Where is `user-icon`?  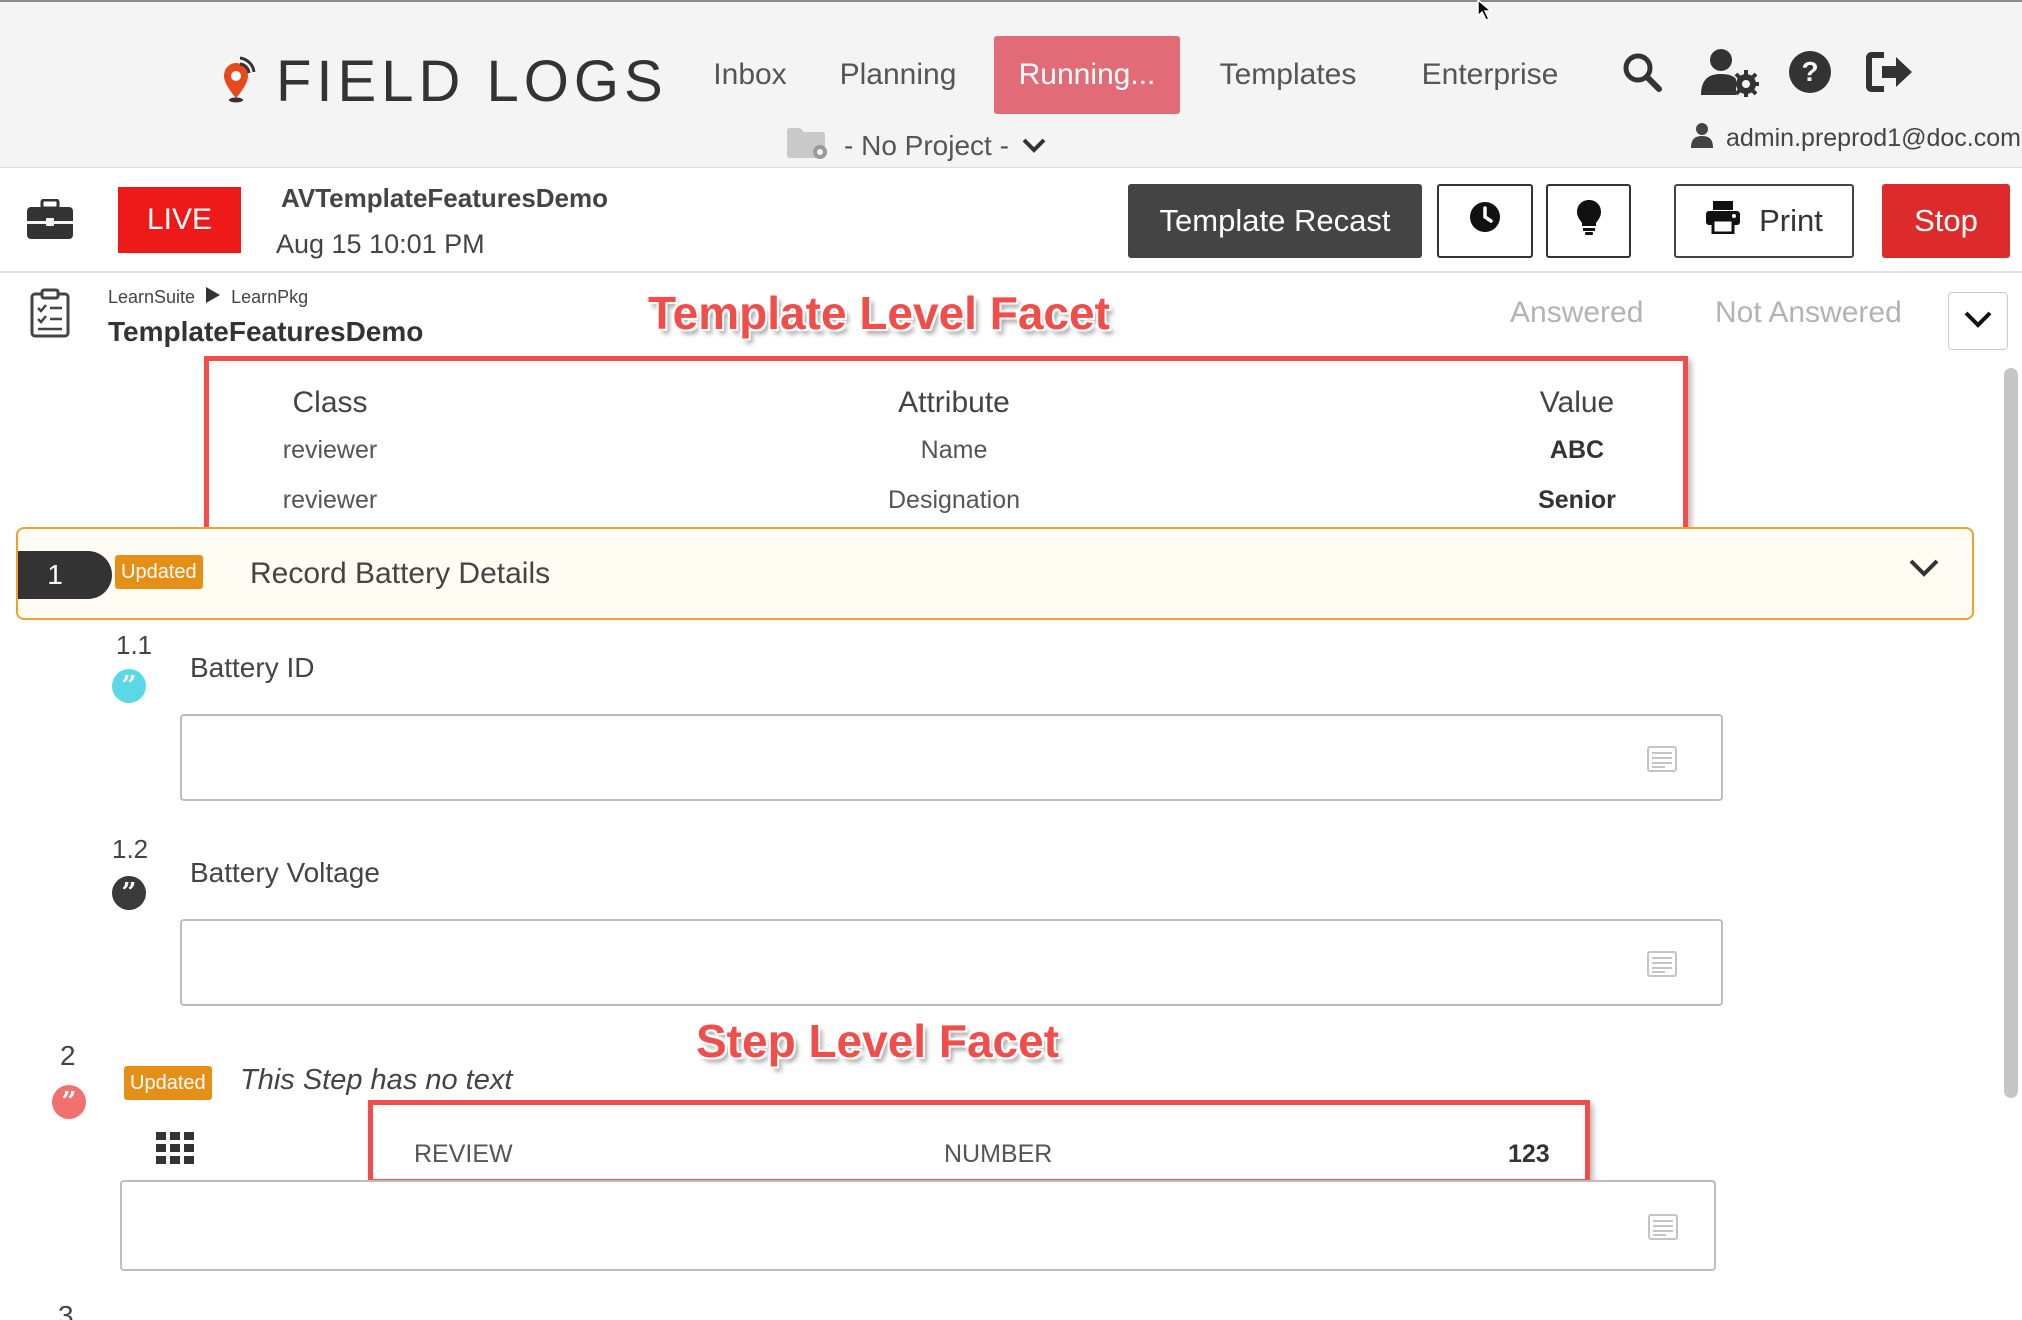 user-icon is located at coordinates (1702, 138).